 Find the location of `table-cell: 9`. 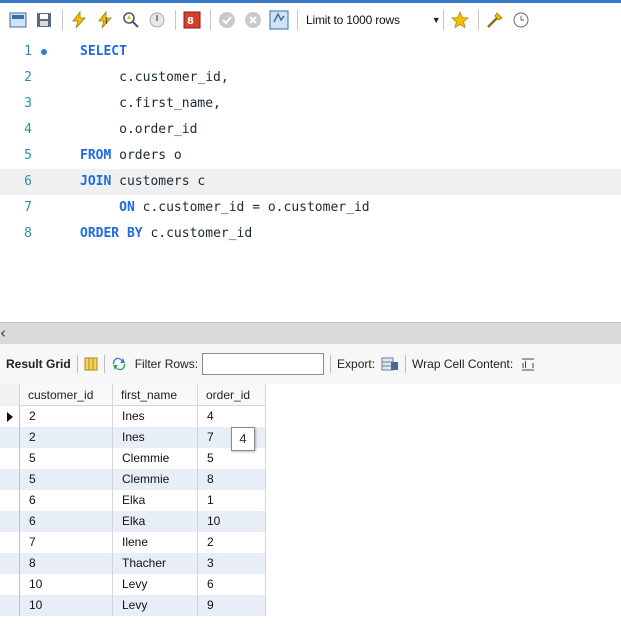

table-cell: 9 is located at coordinates (232, 605).